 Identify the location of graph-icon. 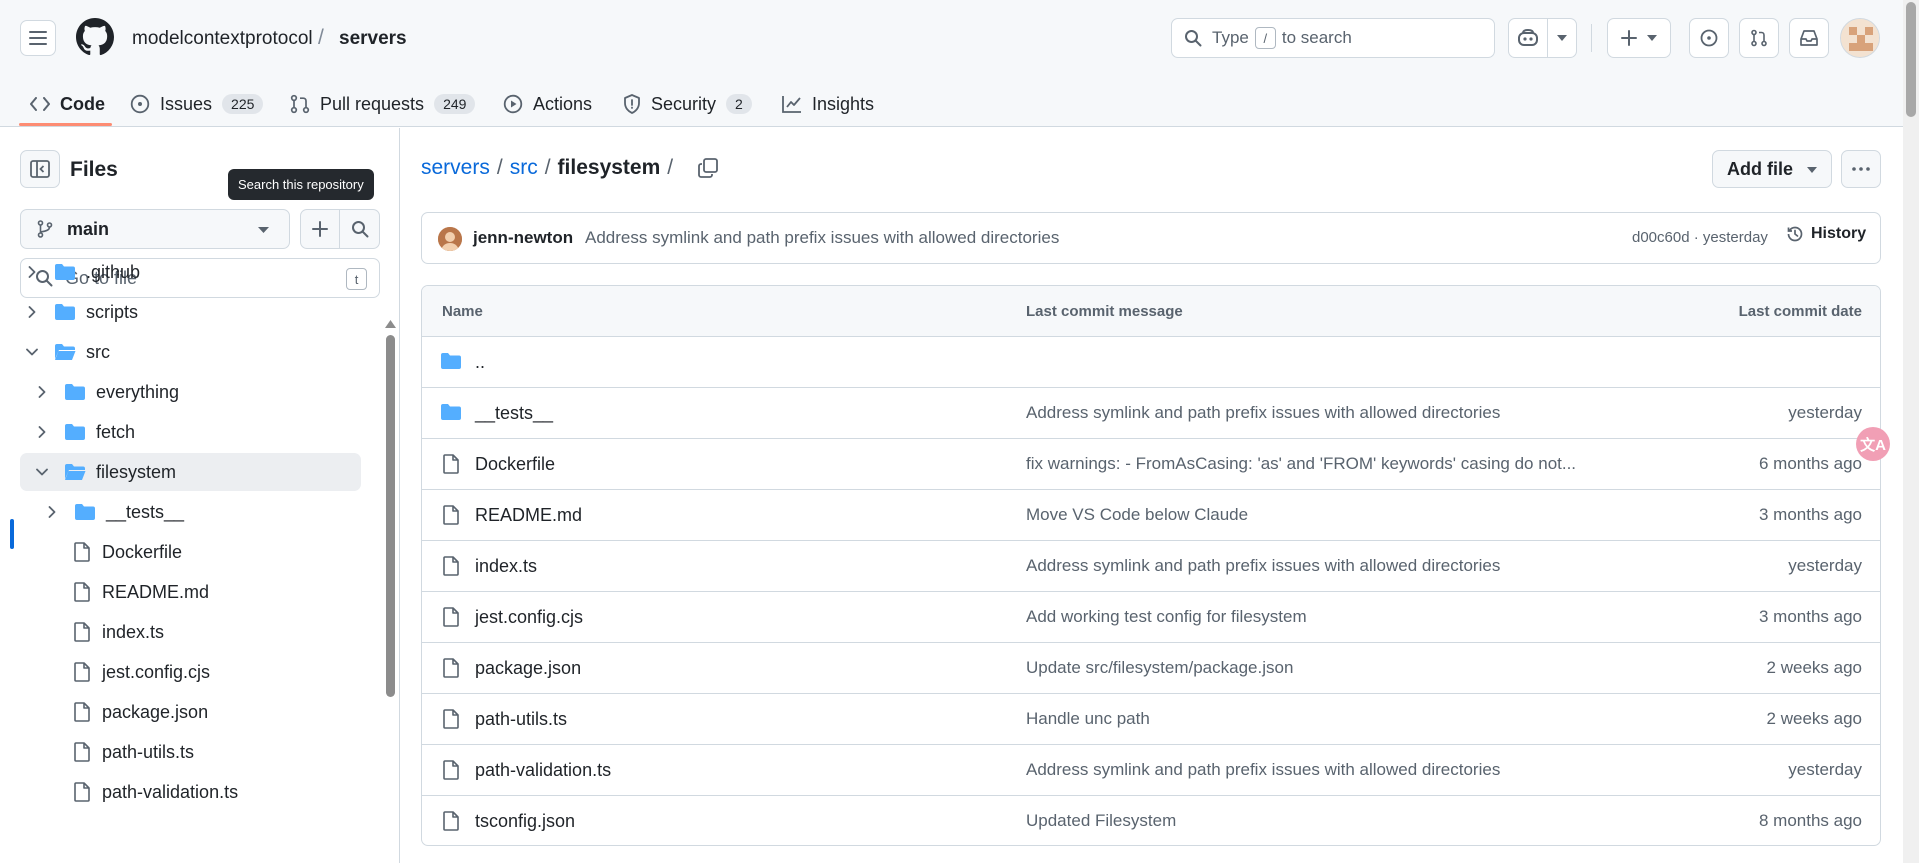
(791, 104).